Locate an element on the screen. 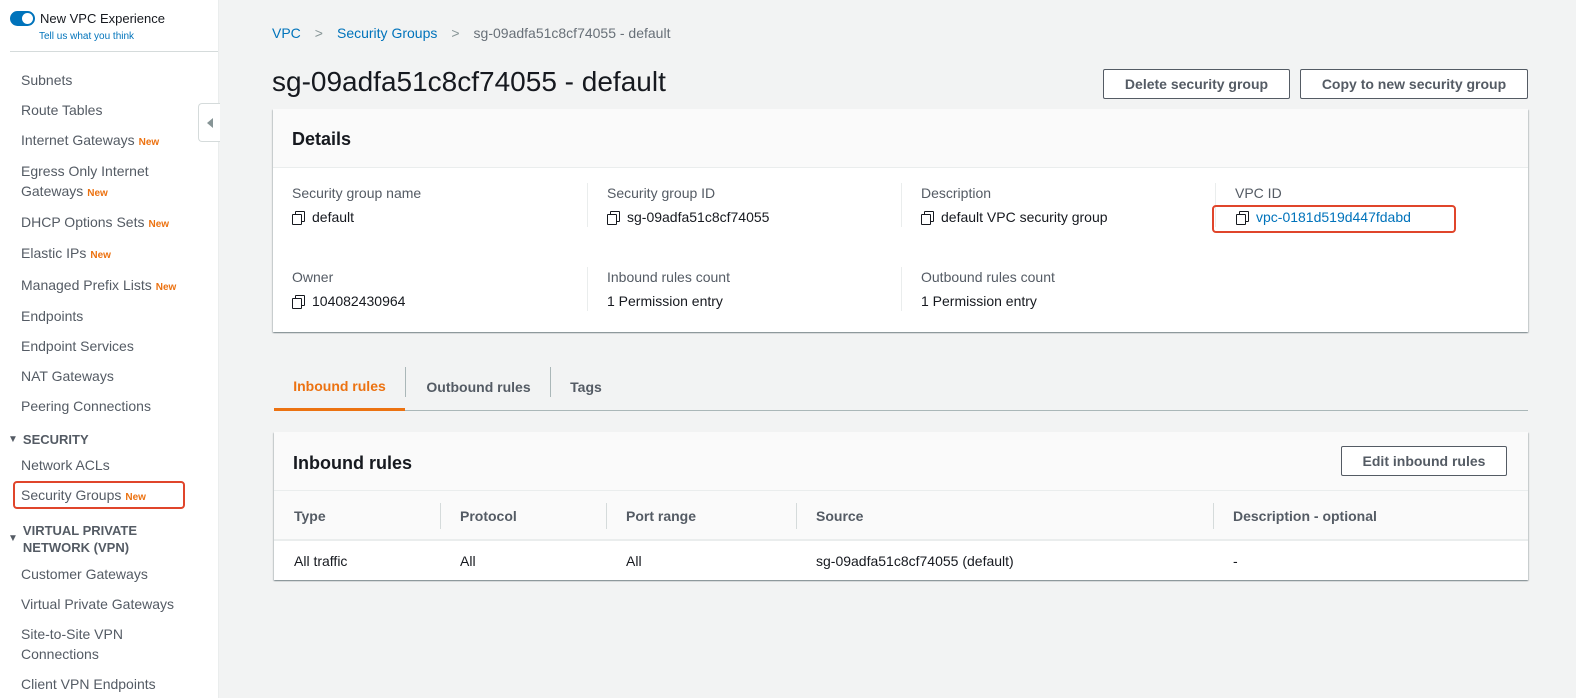 The width and height of the screenshot is (1576, 698). section-label: VIRTUAL PRIVATE NETWORK (VPN) is located at coordinates (80, 539).